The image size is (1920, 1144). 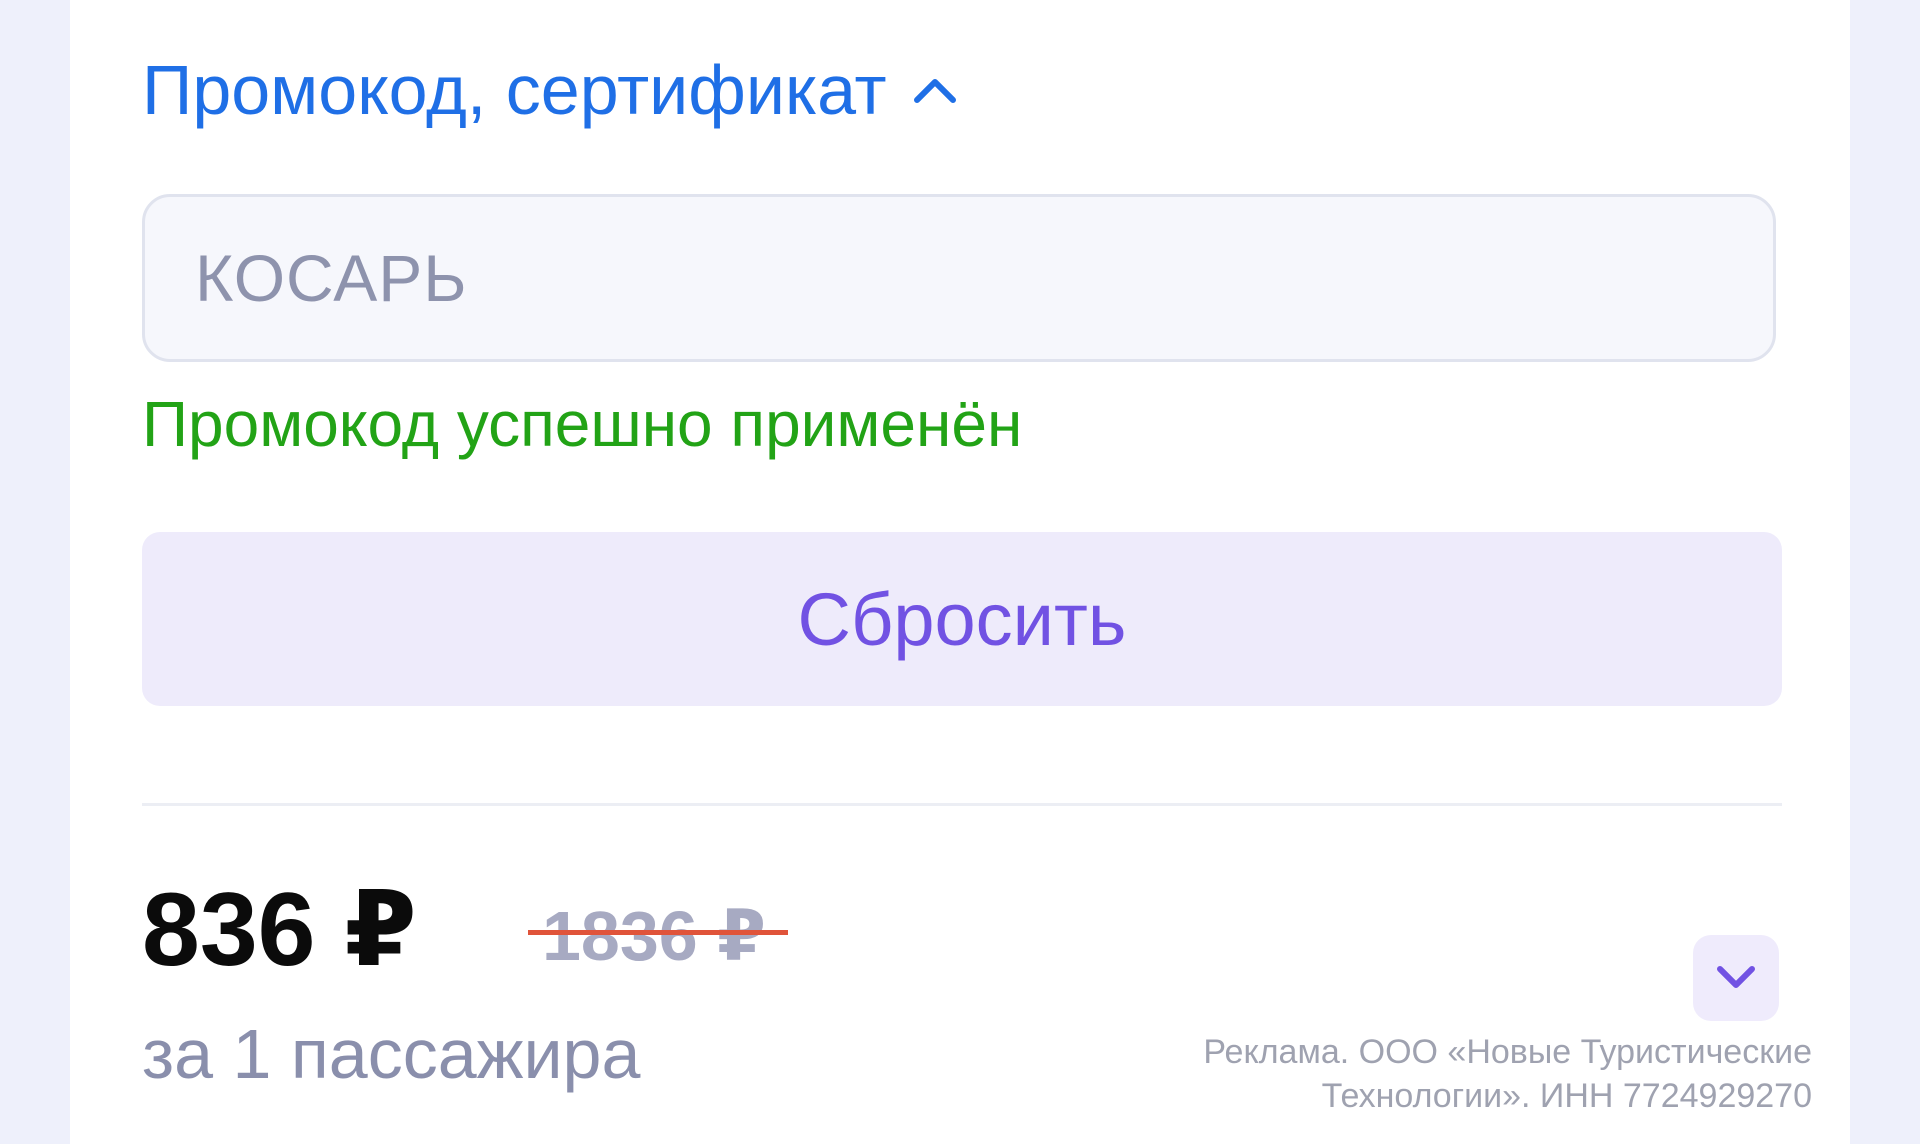 What do you see at coordinates (658, 932) in the screenshot?
I see `strikethrough-line` at bounding box center [658, 932].